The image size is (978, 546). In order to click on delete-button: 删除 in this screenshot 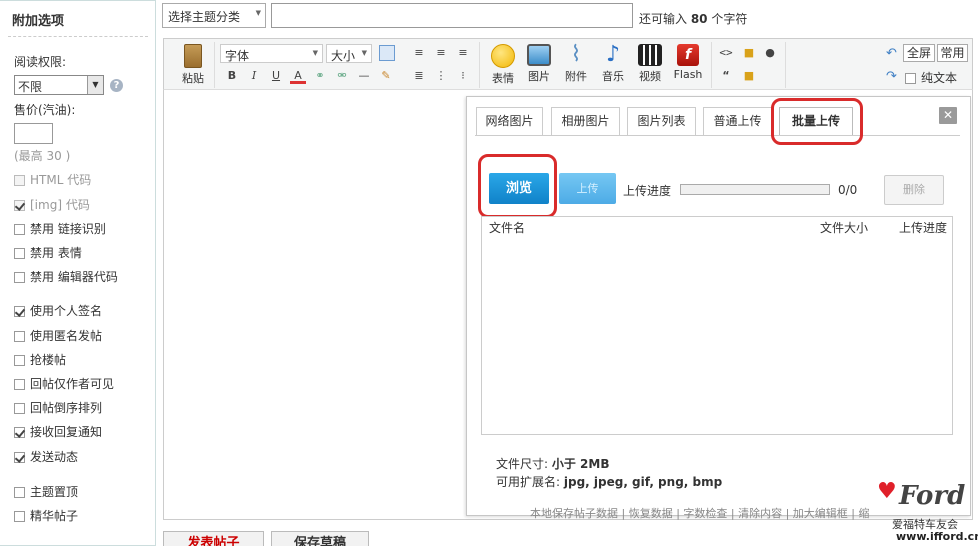, I will do `click(914, 190)`.